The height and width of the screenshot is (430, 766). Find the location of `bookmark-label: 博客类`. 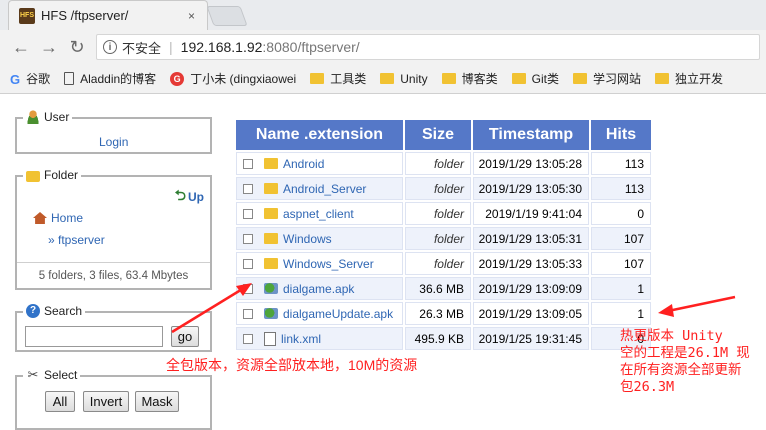

bookmark-label: 博客类 is located at coordinates (479, 79).